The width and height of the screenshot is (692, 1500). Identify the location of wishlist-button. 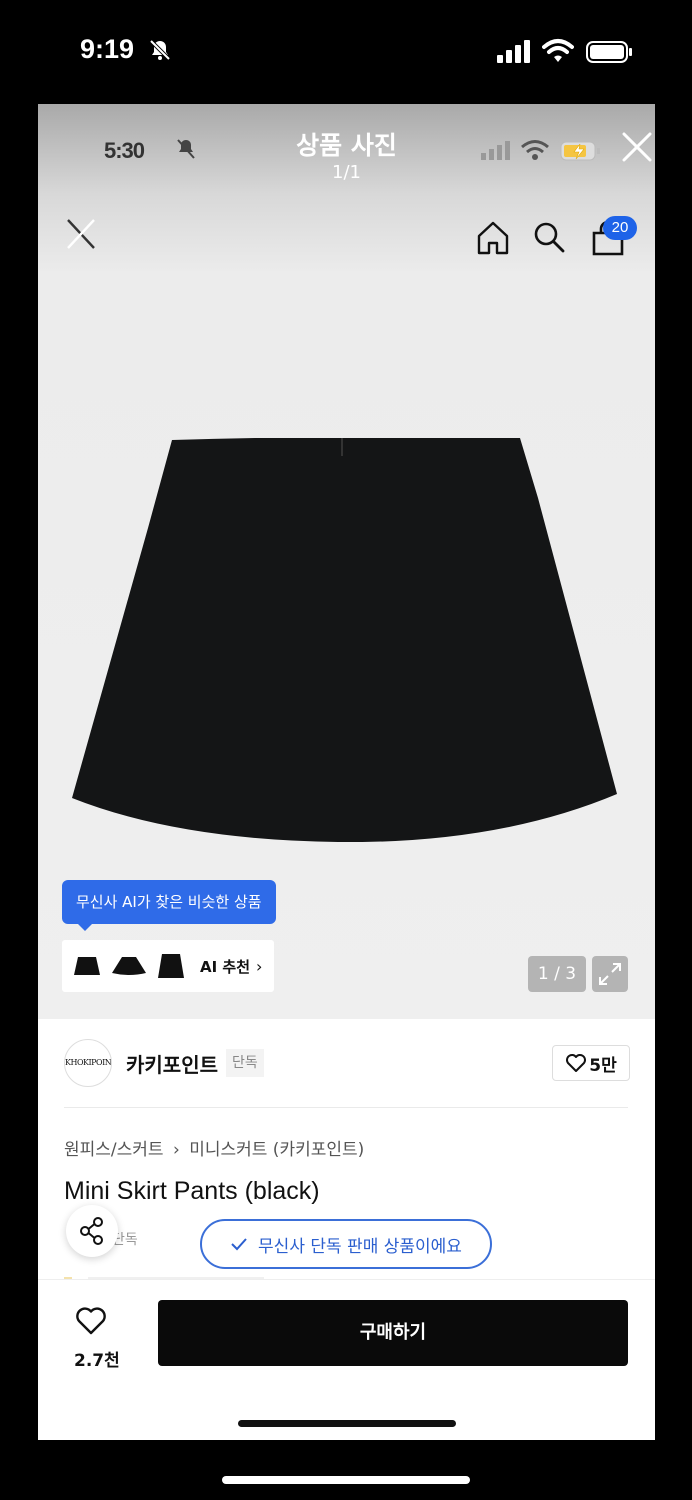
(91, 1323).